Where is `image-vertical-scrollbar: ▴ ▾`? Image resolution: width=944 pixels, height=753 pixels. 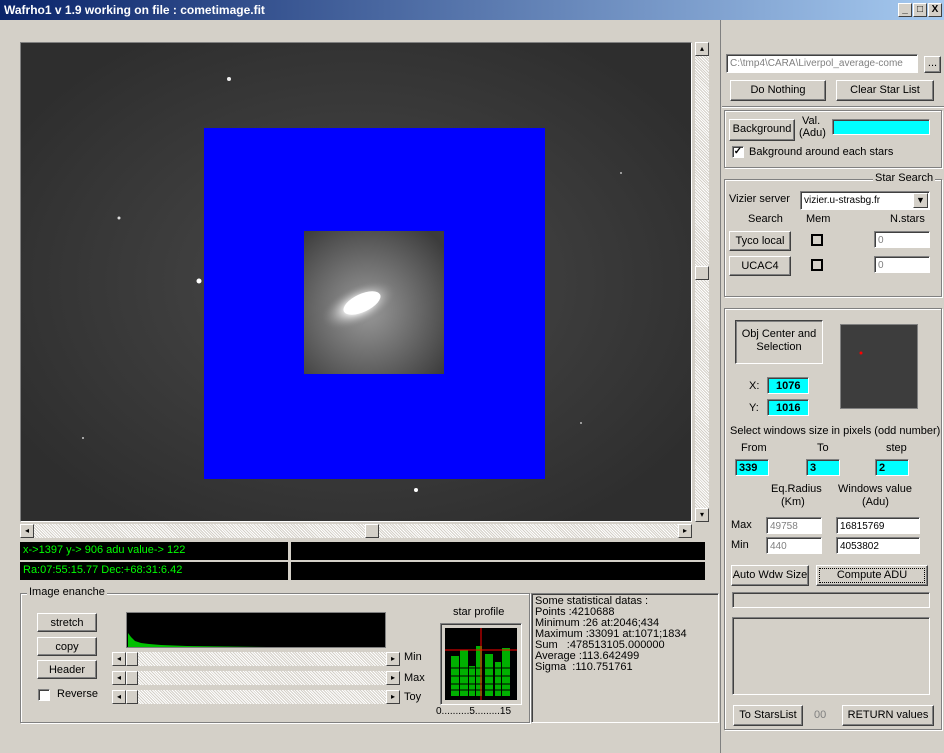 image-vertical-scrollbar: ▴ ▾ is located at coordinates (702, 282).